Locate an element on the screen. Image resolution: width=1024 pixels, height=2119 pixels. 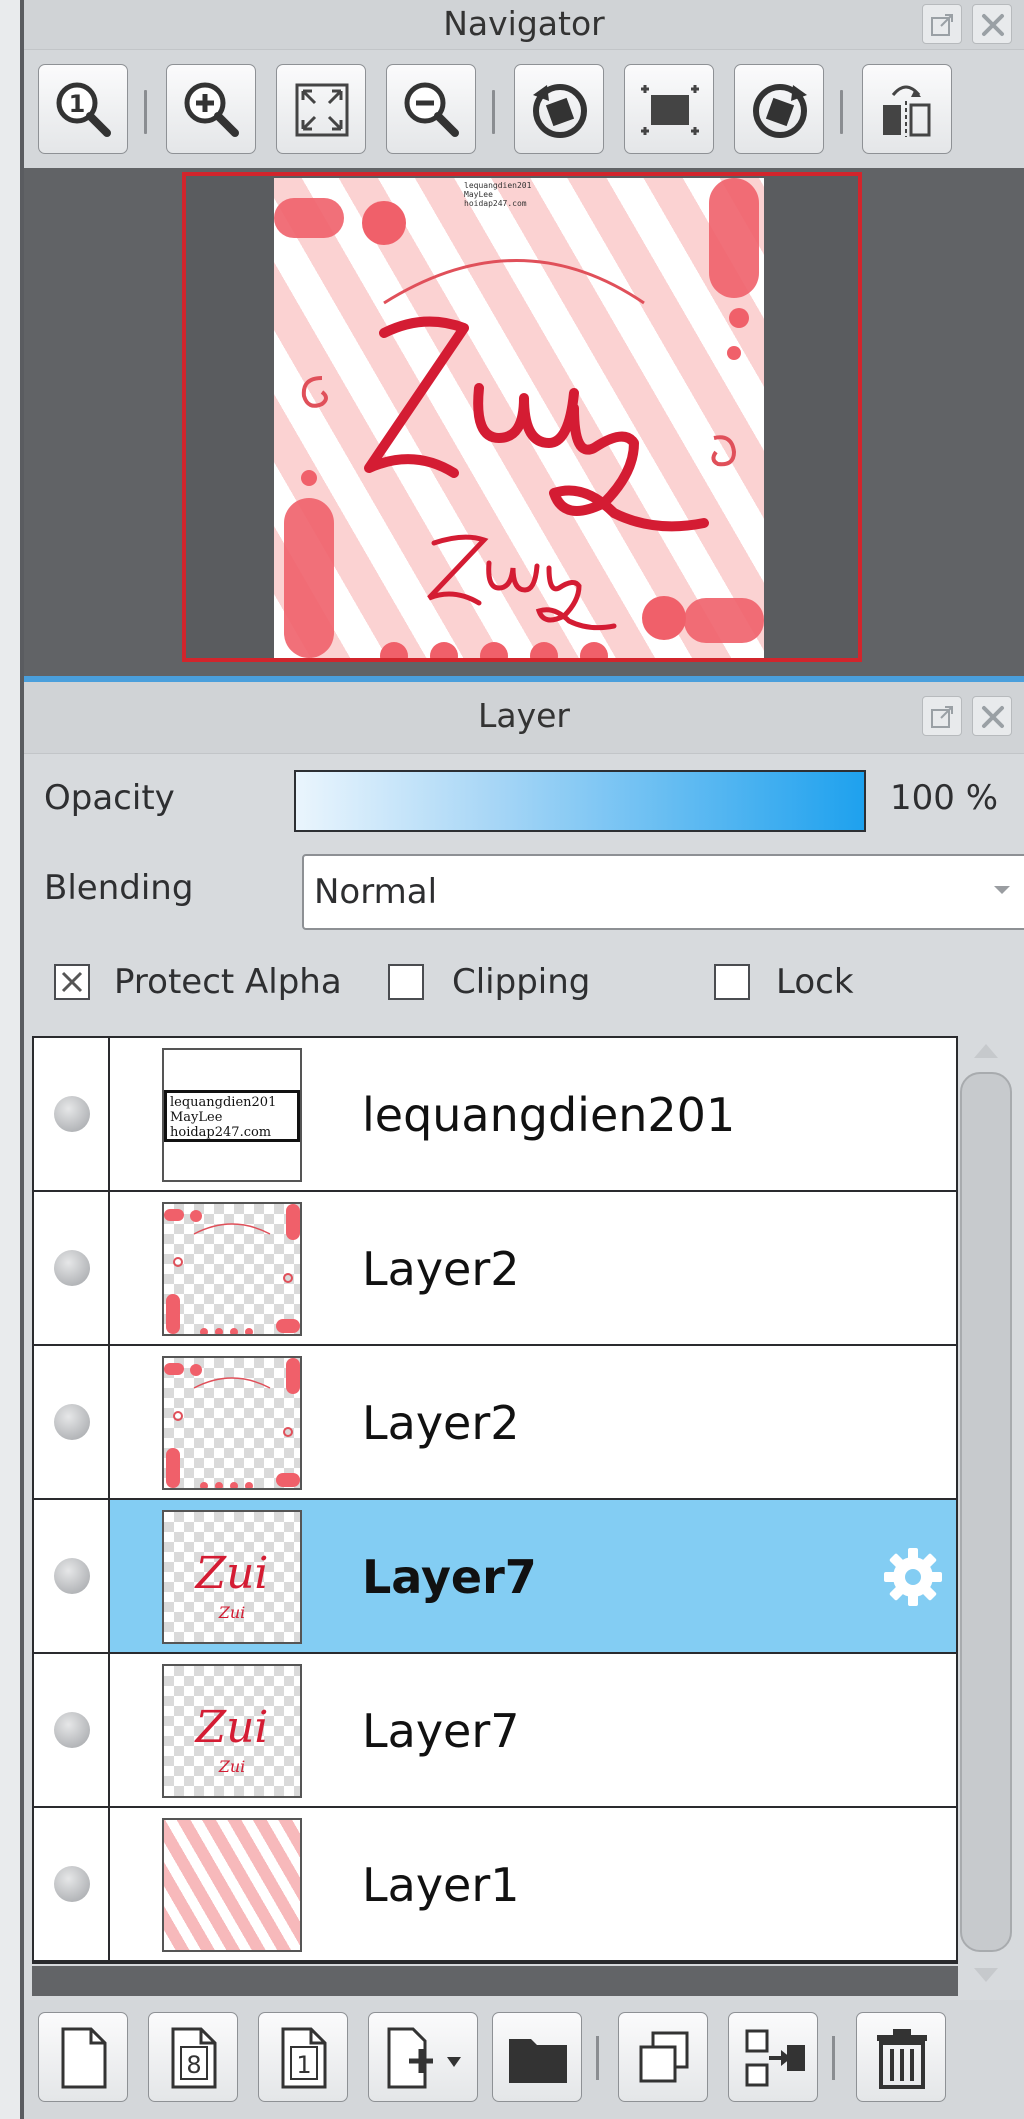
layer-row: Layer1 is located at coordinates (495, 1885).